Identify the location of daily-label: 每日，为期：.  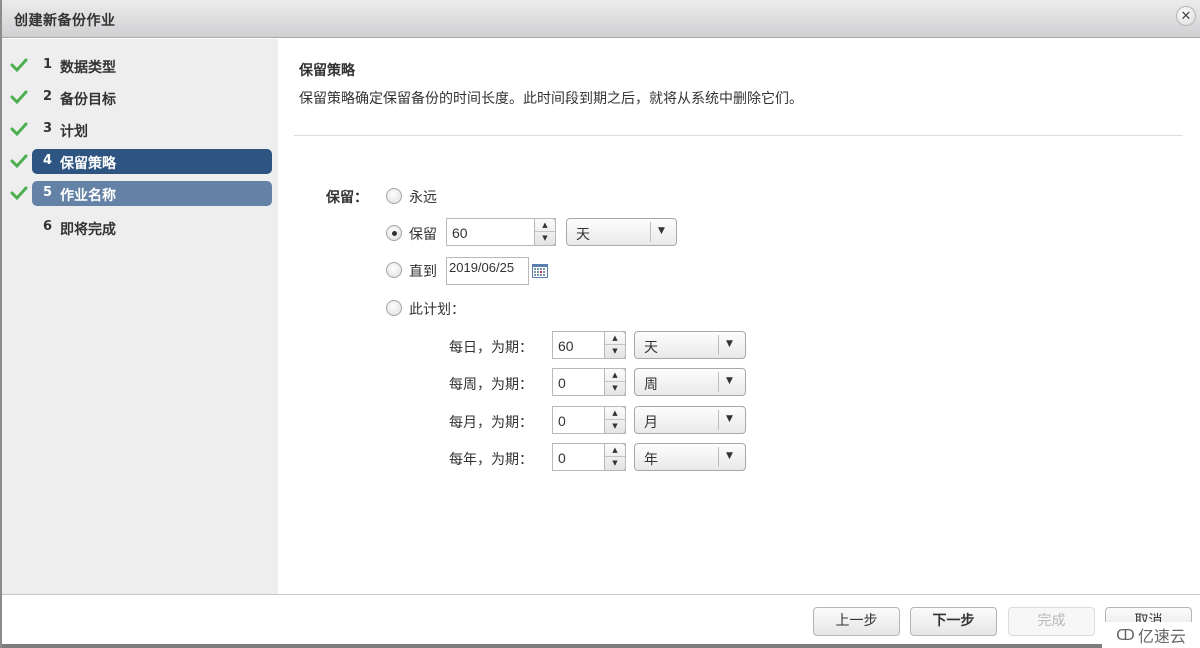
(491, 348).